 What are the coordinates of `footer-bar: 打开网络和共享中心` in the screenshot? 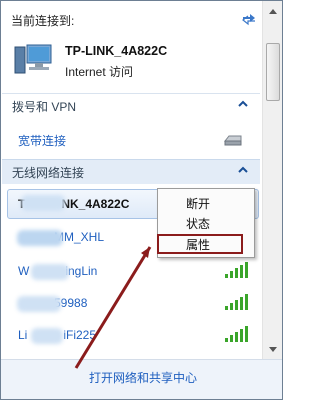 It's located at (141, 379).